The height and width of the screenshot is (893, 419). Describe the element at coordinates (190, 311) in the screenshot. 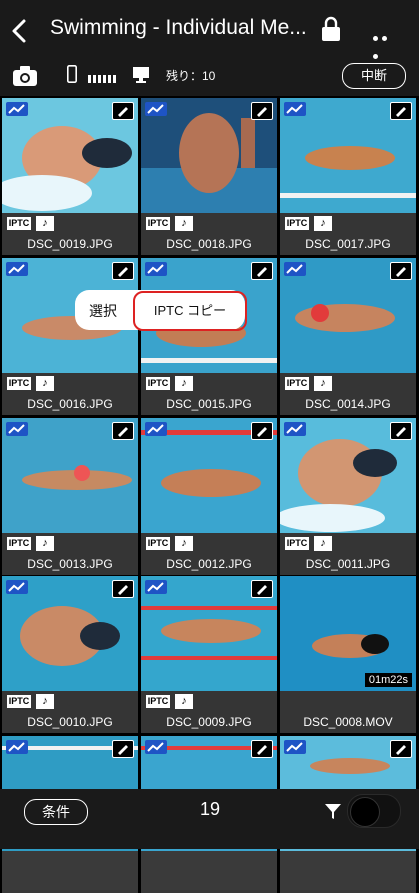

I see `iptc-copy-menu-item: IPTC コピー` at that location.